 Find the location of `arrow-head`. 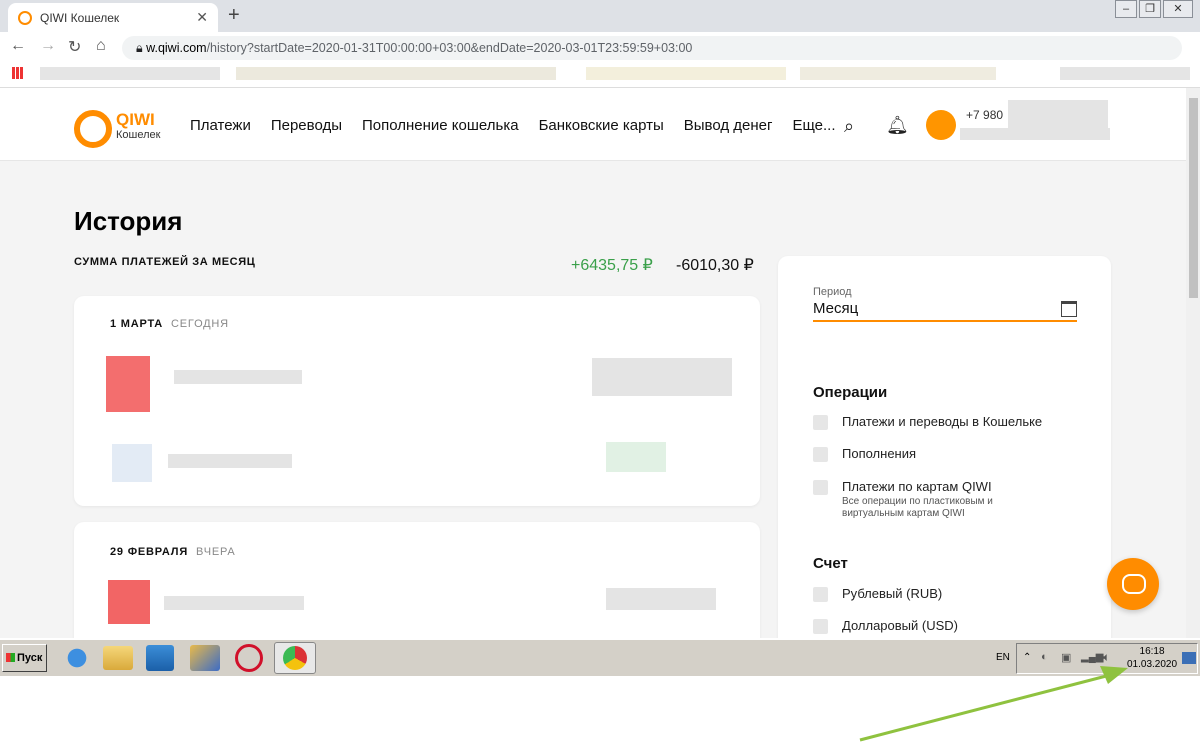

arrow-head is located at coordinates (1114, 675).